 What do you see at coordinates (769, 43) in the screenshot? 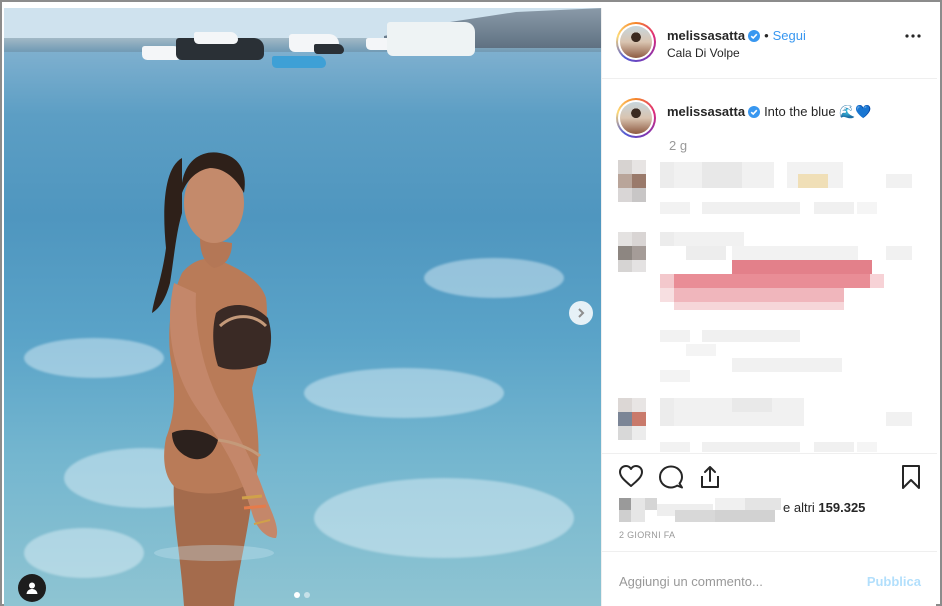
I see `post-header: melissasatta • Segui Cala Di Volpe` at bounding box center [769, 43].